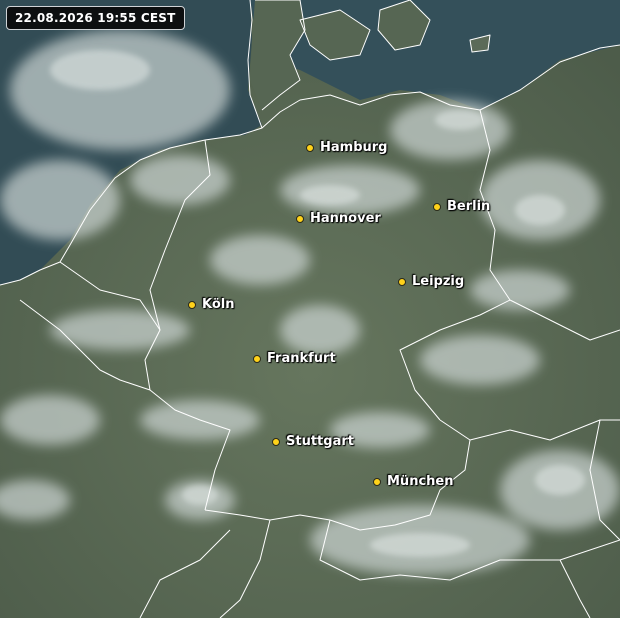 The width and height of the screenshot is (620, 618). Describe the element at coordinates (95, 18) in the screenshot. I see `timestamp-badge: 22.08.2026 19:55 CEST` at that location.